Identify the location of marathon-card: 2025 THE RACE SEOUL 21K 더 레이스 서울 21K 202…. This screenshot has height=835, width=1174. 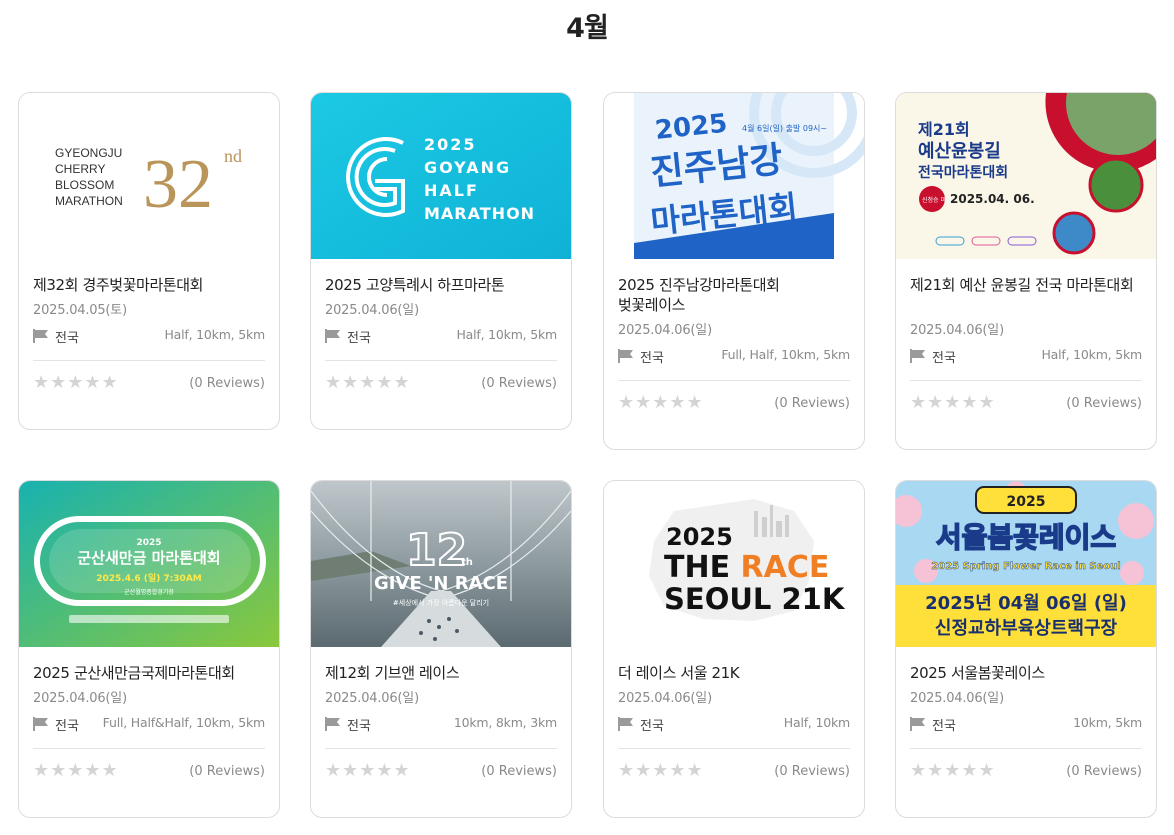
(734, 649).